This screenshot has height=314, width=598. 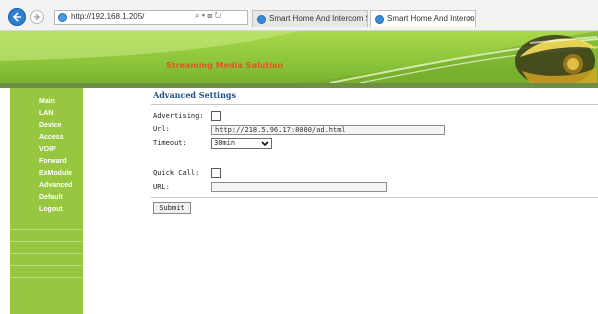 I want to click on banner-title: Streaming Media Solution, so click(x=225, y=65).